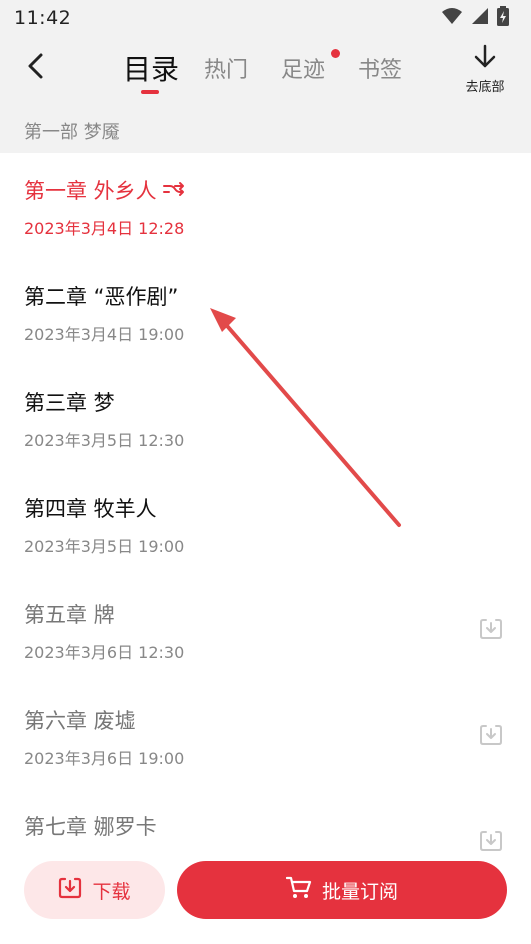 Image resolution: width=531 pixels, height=944 pixels. What do you see at coordinates (503, 18) in the screenshot?
I see `battery-charging-icon` at bounding box center [503, 18].